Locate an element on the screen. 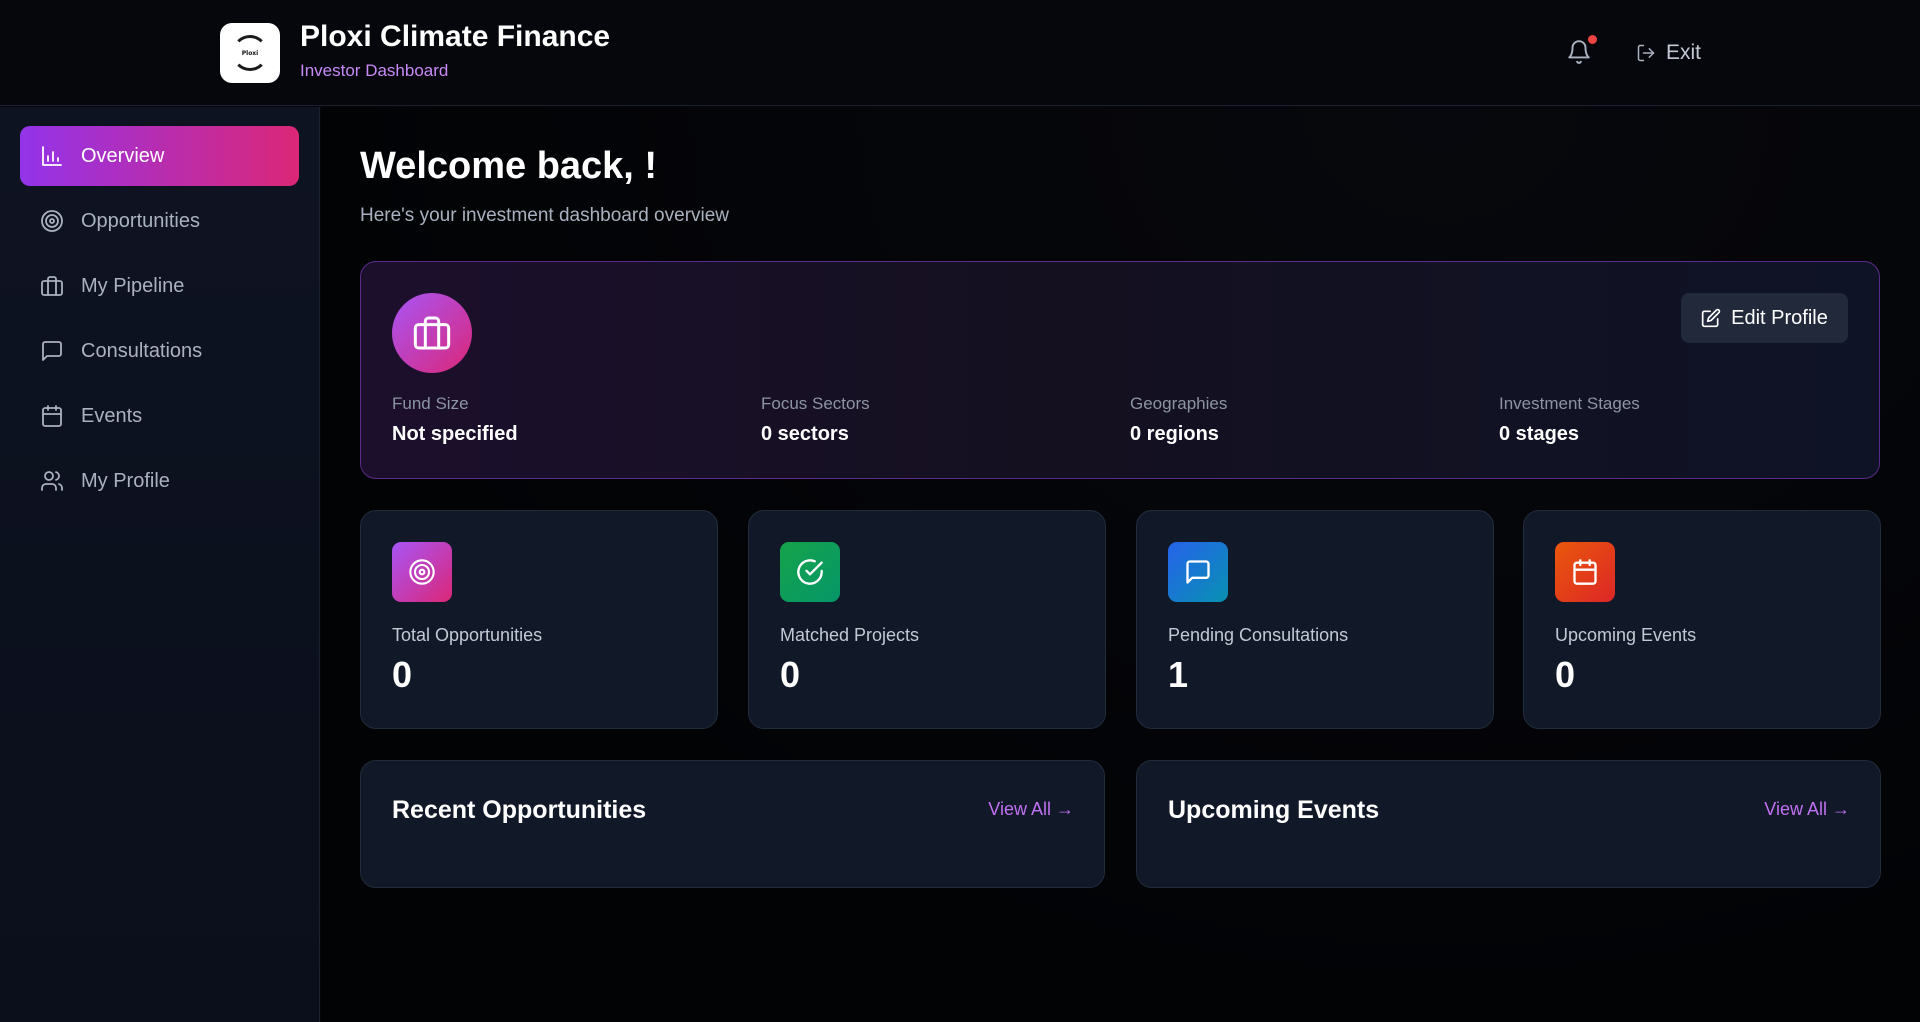  sidebar-item-consultations: Consultations is located at coordinates (159, 351).